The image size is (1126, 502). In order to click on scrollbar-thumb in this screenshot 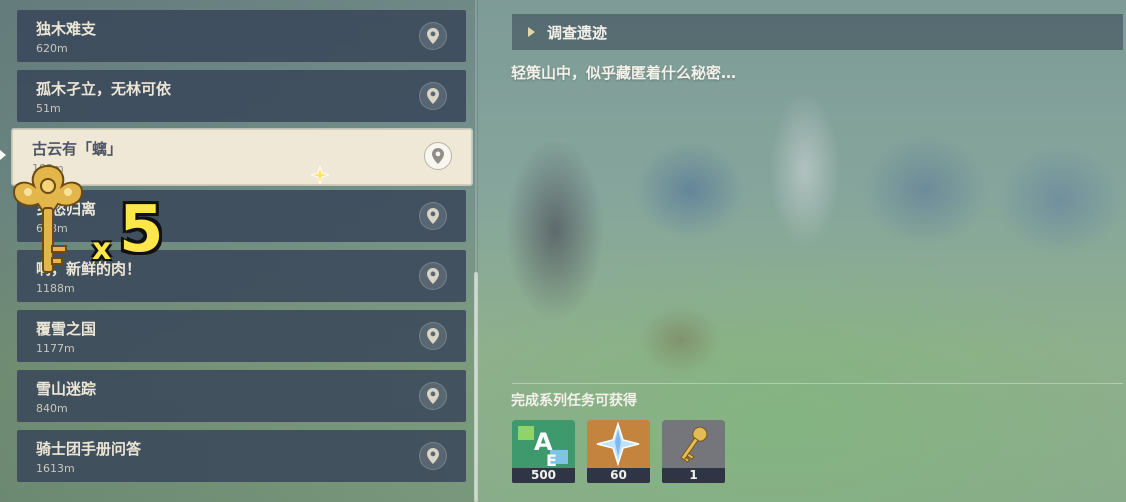, I will do `click(476, 387)`.